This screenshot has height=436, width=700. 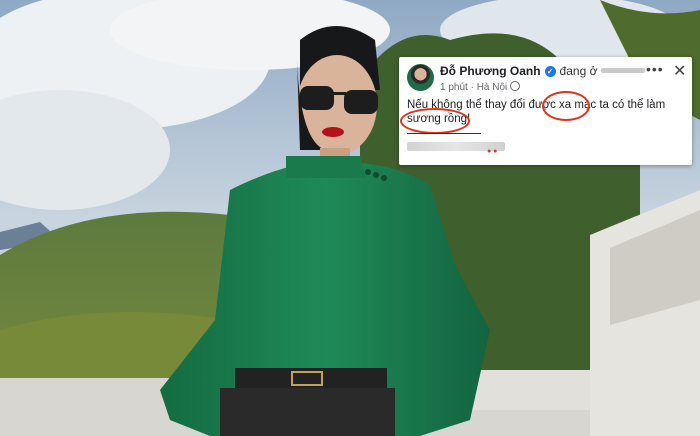 What do you see at coordinates (420, 77) in the screenshot?
I see `avatar` at bounding box center [420, 77].